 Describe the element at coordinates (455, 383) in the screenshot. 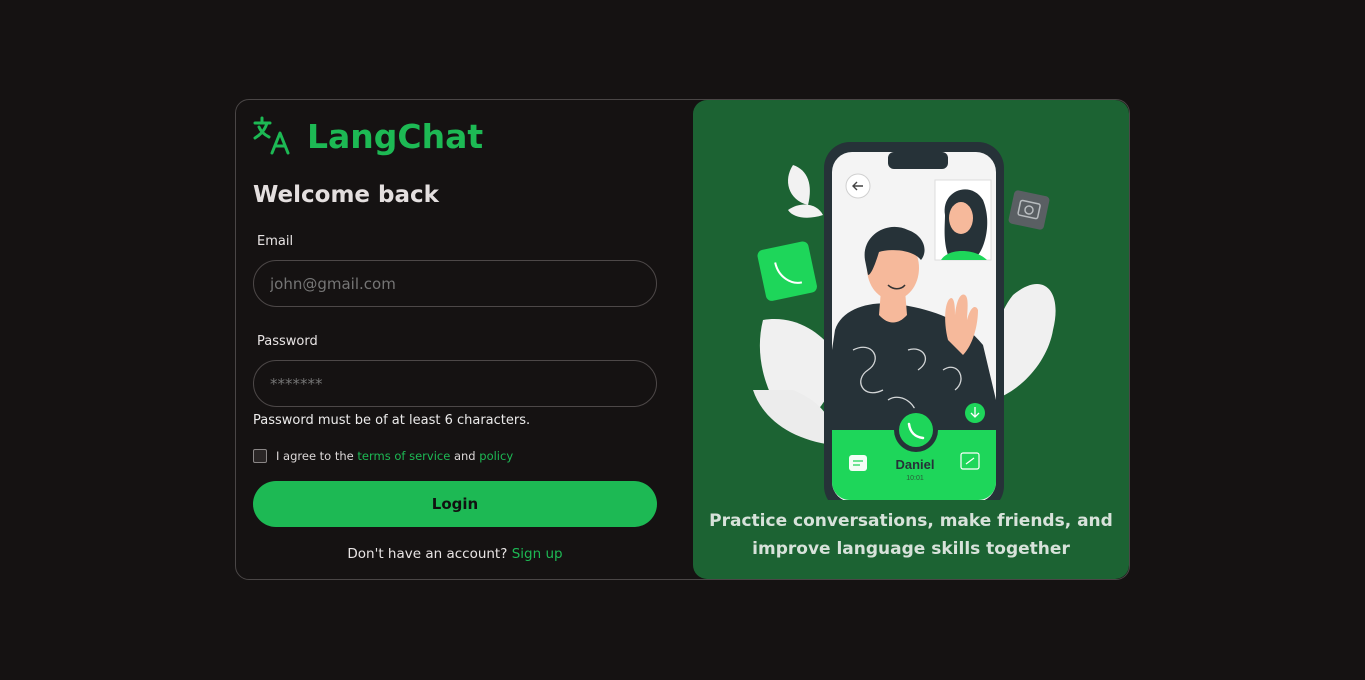

I see `password-field` at that location.